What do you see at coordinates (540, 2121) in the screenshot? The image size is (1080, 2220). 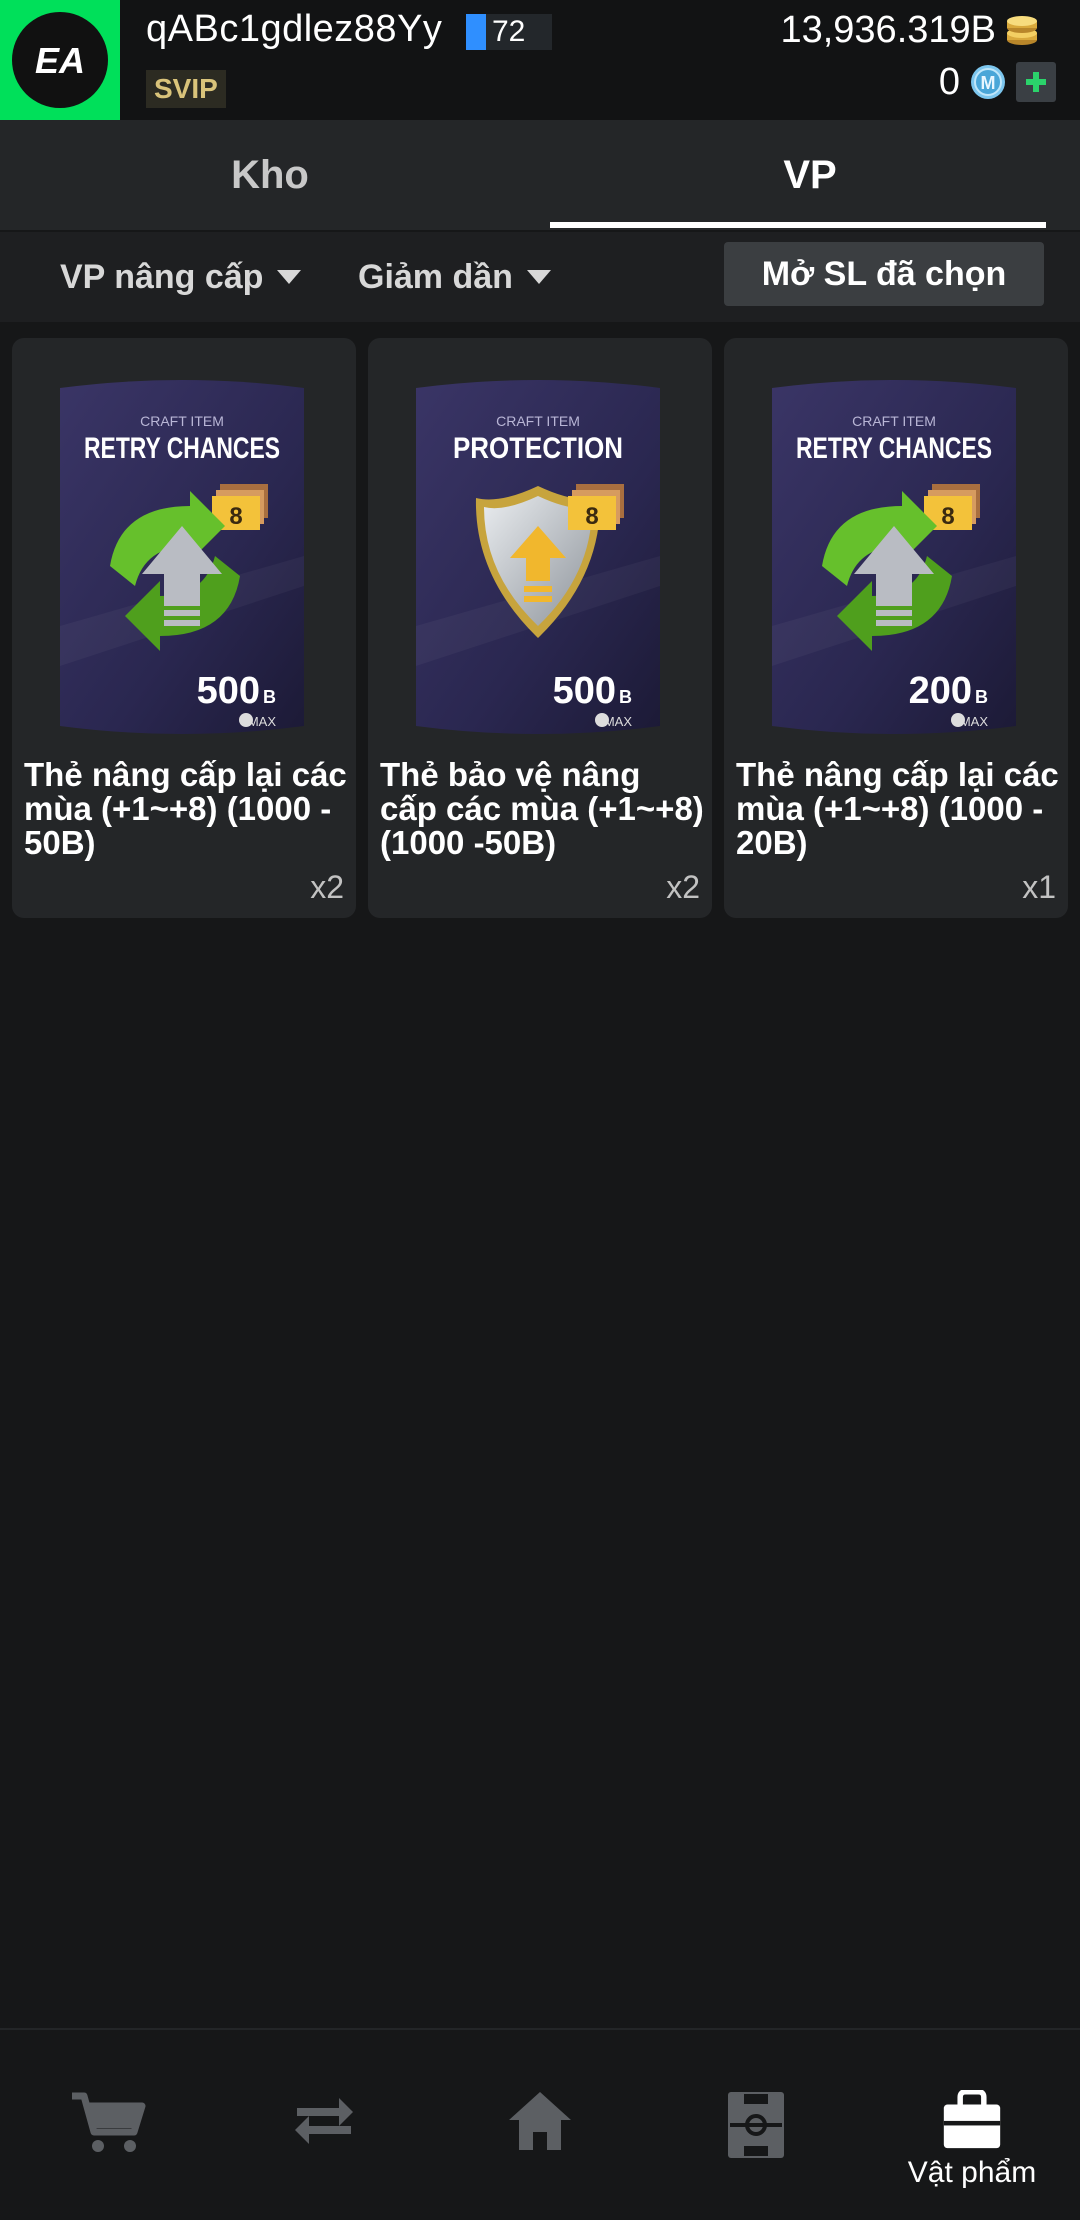 I see `home-icon` at bounding box center [540, 2121].